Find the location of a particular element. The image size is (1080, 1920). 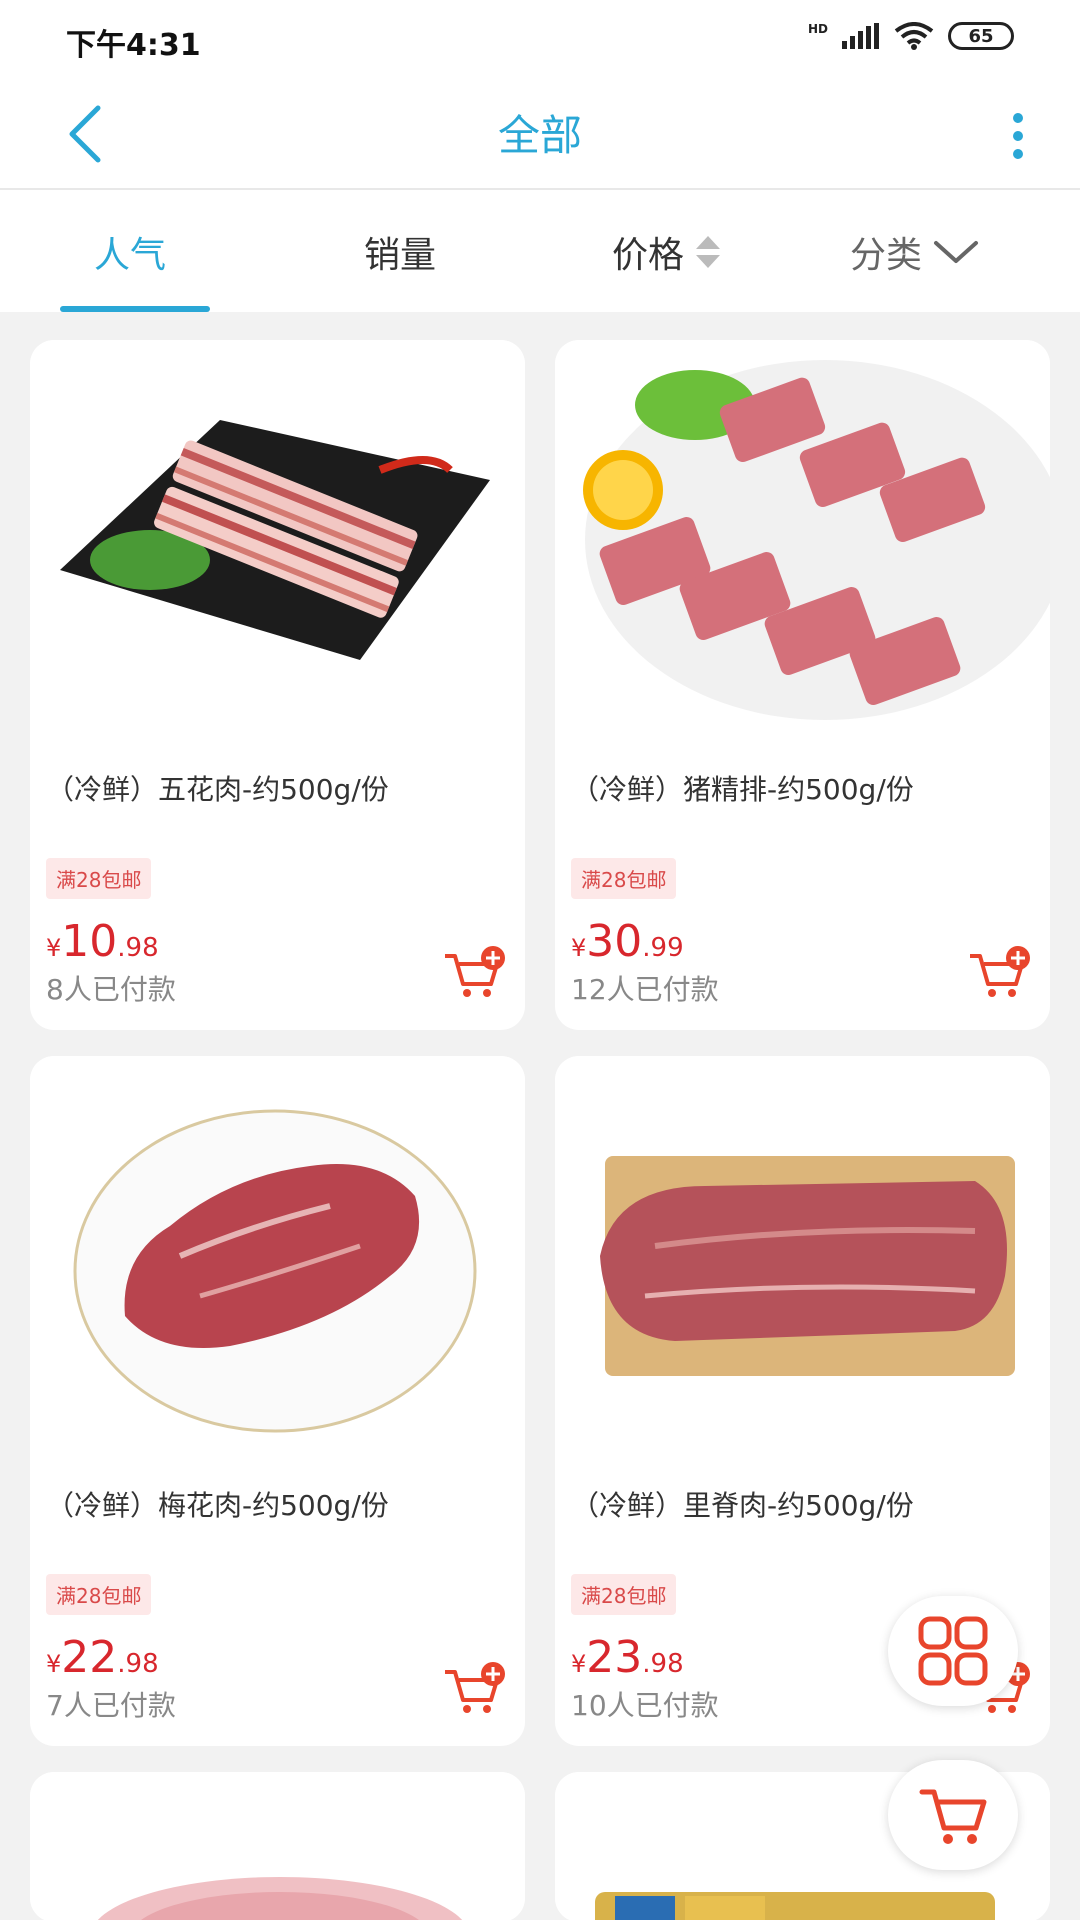

page-title: 全部 is located at coordinates (539, 135).